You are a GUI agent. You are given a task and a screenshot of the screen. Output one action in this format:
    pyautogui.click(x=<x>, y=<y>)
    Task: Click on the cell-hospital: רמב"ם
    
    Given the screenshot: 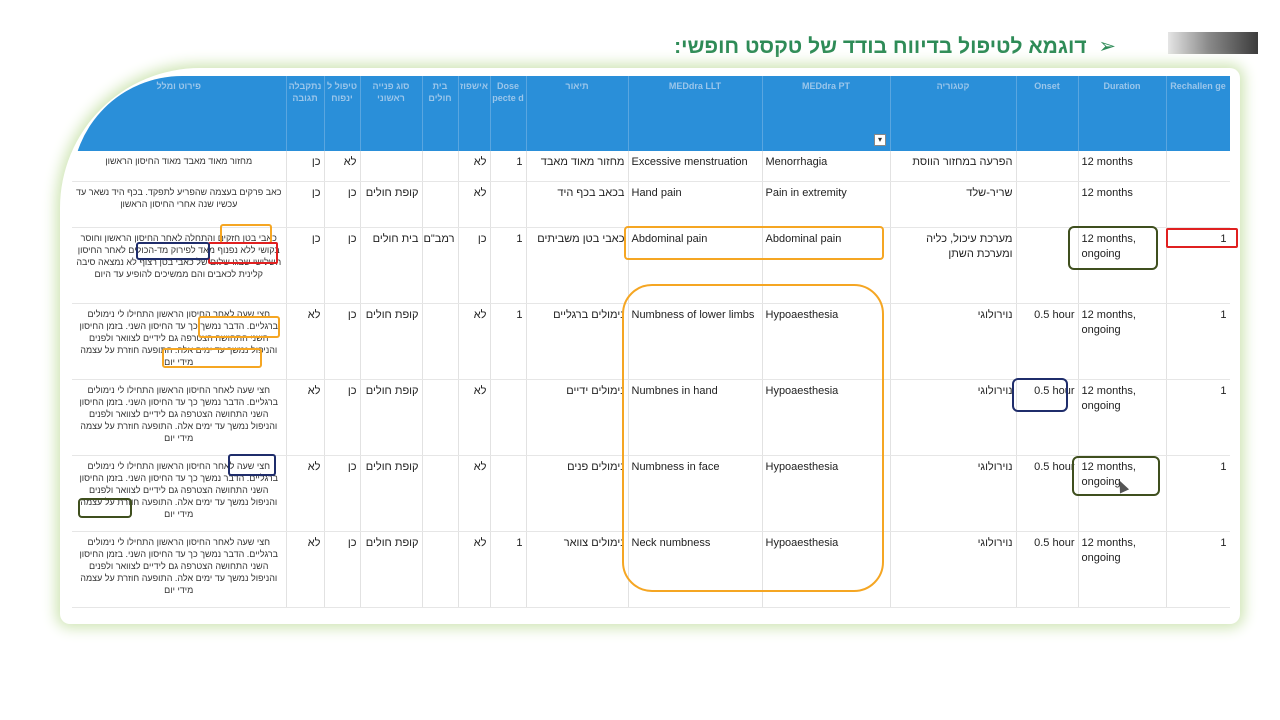 What is the action you would take?
    pyautogui.click(x=440, y=265)
    